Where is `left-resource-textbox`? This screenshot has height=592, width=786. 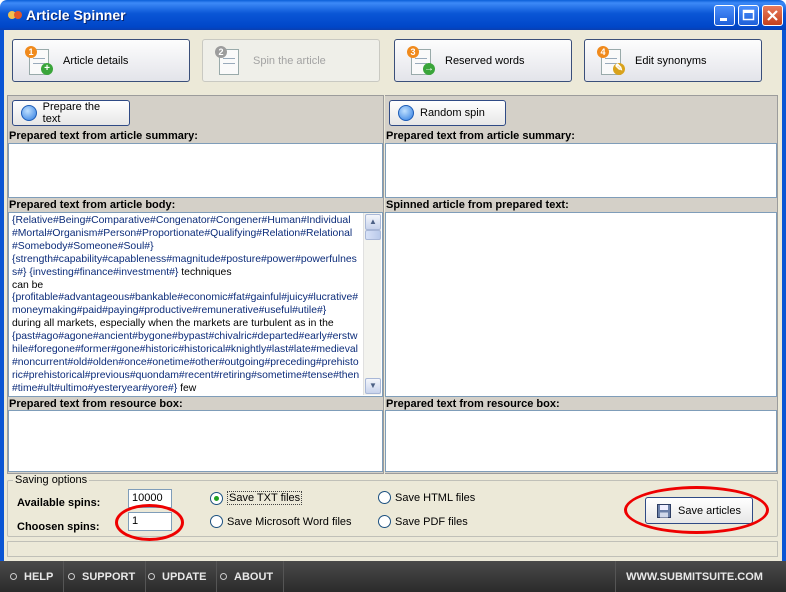
left-resource-textbox is located at coordinates (195, 441).